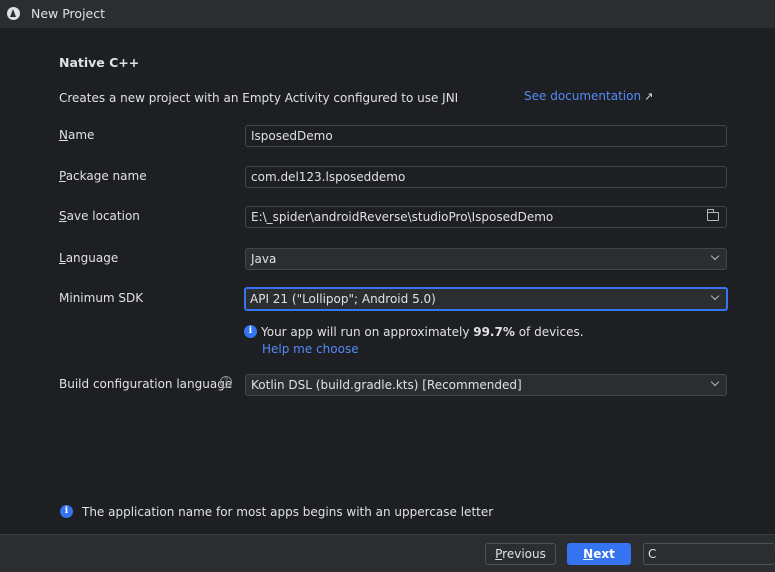 This screenshot has width=775, height=572. I want to click on cancel-label: C, so click(652, 554).